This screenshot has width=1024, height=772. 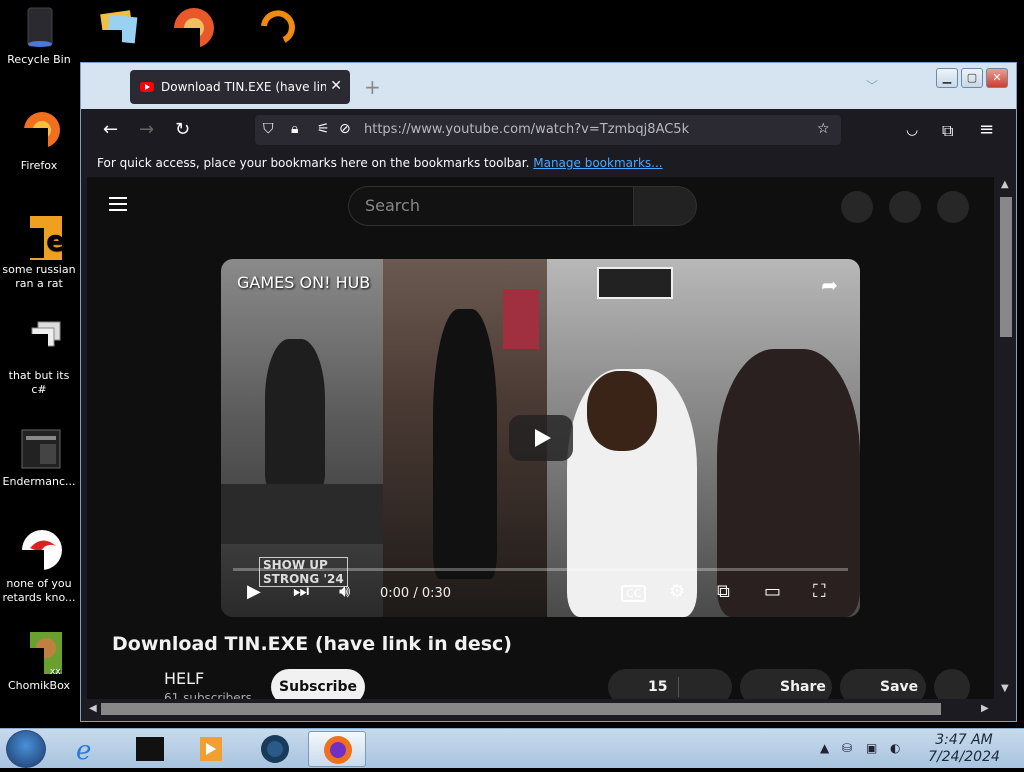 I want to click on desktop-icon-firefox: Firefox, so click(x=39, y=141).